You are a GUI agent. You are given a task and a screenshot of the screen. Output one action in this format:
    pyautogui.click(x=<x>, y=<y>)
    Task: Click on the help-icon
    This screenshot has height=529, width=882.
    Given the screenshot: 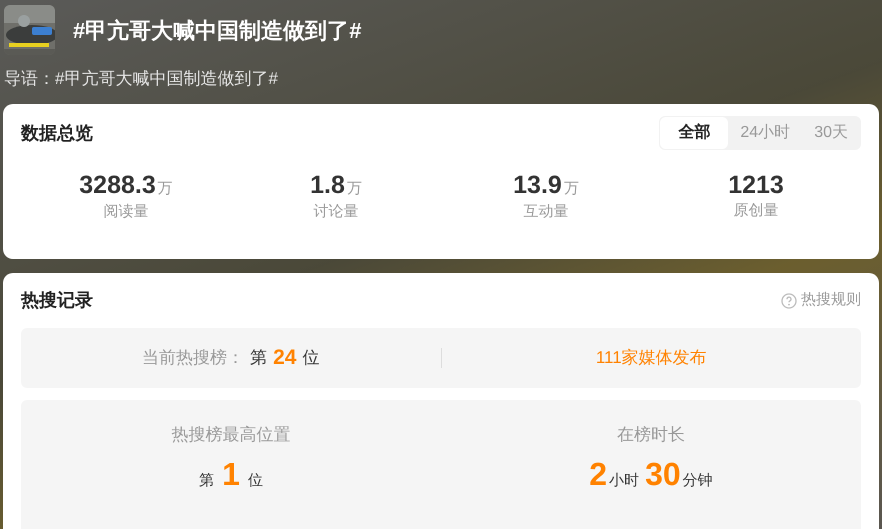 What is the action you would take?
    pyautogui.click(x=789, y=300)
    